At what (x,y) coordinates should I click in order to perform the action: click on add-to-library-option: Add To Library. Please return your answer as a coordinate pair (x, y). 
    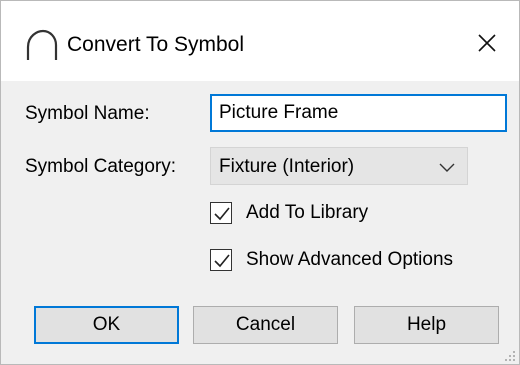
    Looking at the image, I should click on (310, 213).